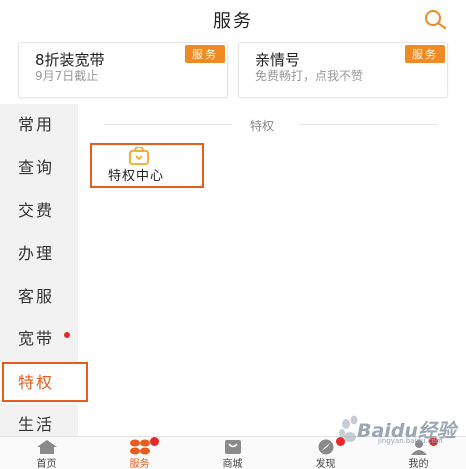 The height and width of the screenshot is (469, 466). I want to click on sidebar-item-privilege: 特权, so click(44, 383).